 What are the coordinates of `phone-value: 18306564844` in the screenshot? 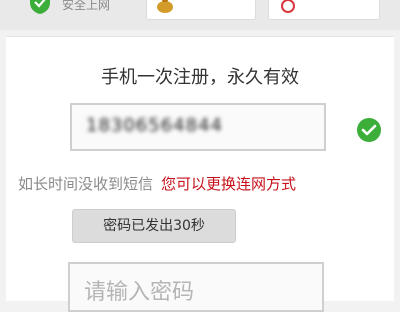 It's located at (154, 125).